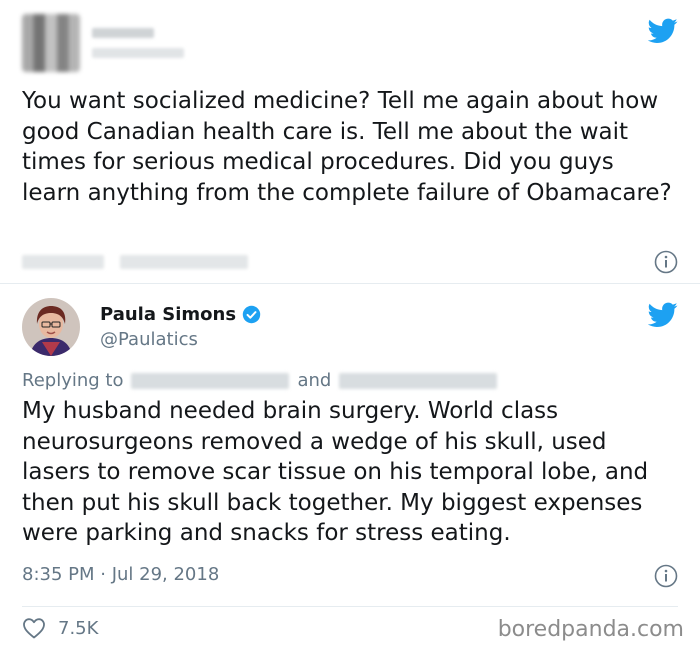 Image resolution: width=700 pixels, height=655 pixels. I want to click on redacted-name, so click(123, 33).